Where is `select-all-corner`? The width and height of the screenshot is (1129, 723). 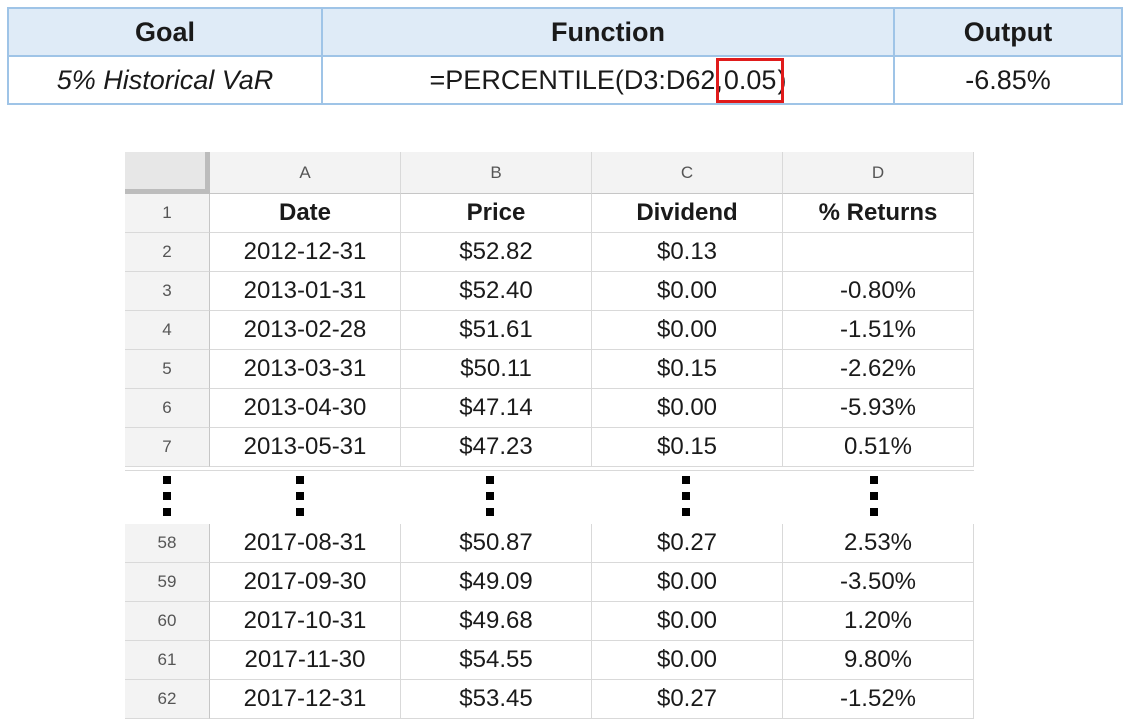
select-all-corner is located at coordinates (167, 173).